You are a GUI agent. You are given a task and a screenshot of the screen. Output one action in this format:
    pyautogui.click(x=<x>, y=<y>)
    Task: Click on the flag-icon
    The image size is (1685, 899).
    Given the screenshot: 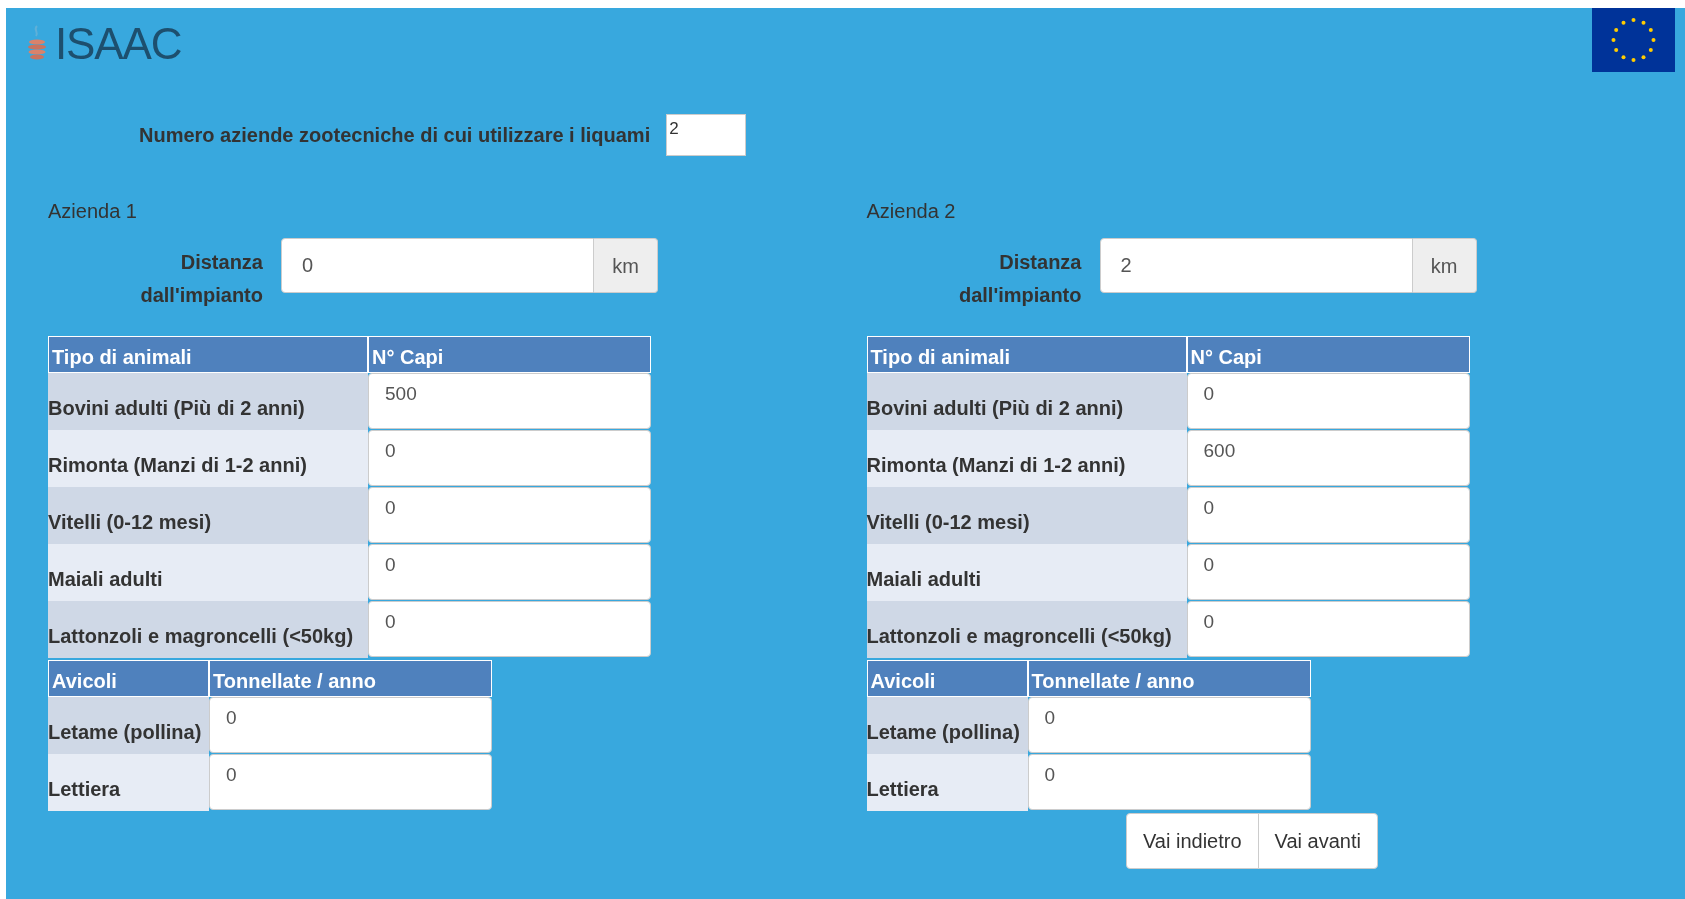 What is the action you would take?
    pyautogui.click(x=1633, y=40)
    